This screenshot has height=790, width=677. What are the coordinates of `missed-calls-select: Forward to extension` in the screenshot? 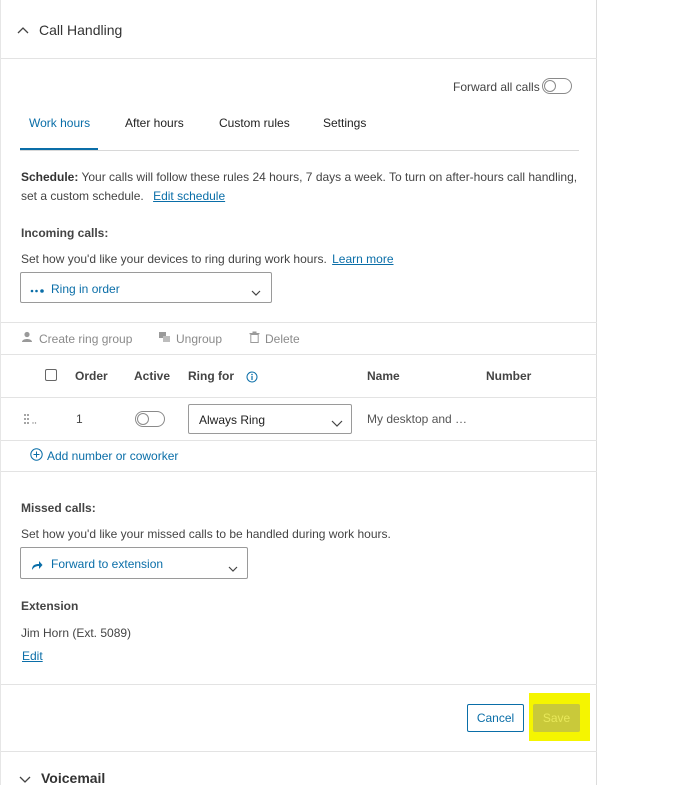 It's located at (134, 563).